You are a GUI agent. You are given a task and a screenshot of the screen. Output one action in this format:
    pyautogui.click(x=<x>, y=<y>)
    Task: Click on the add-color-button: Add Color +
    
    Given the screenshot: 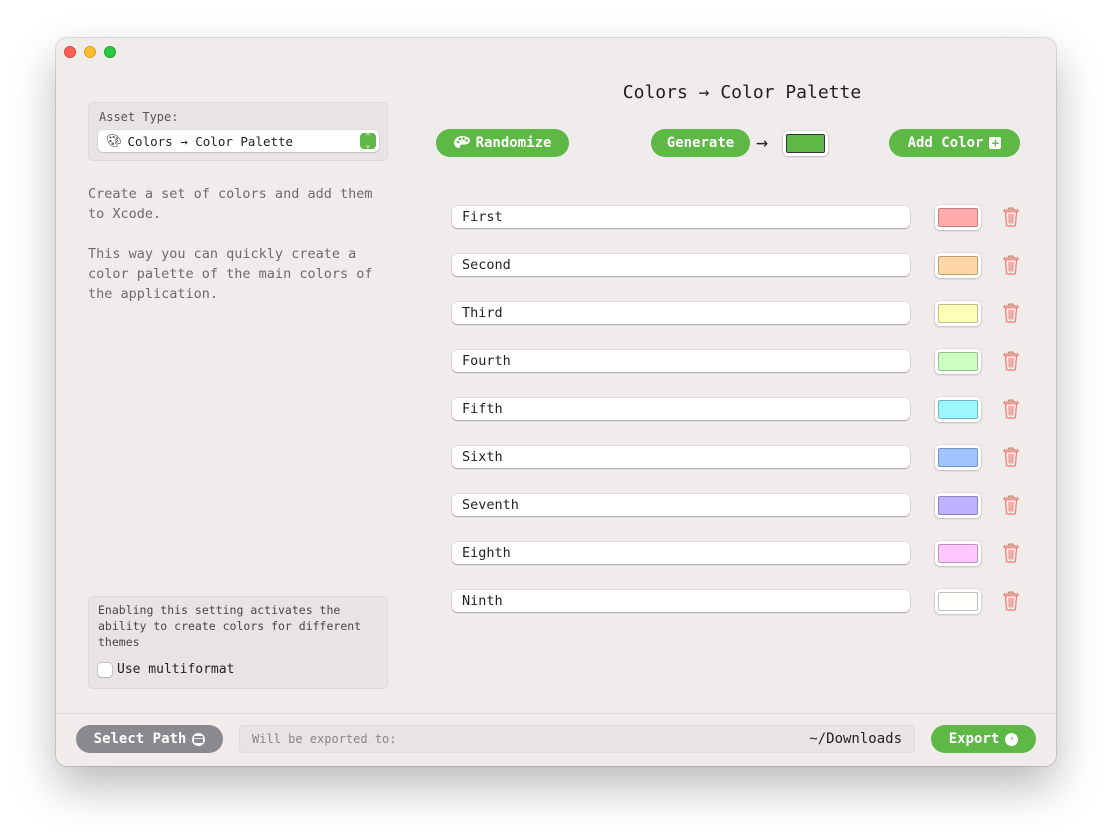 What is the action you would take?
    pyautogui.click(x=954, y=143)
    